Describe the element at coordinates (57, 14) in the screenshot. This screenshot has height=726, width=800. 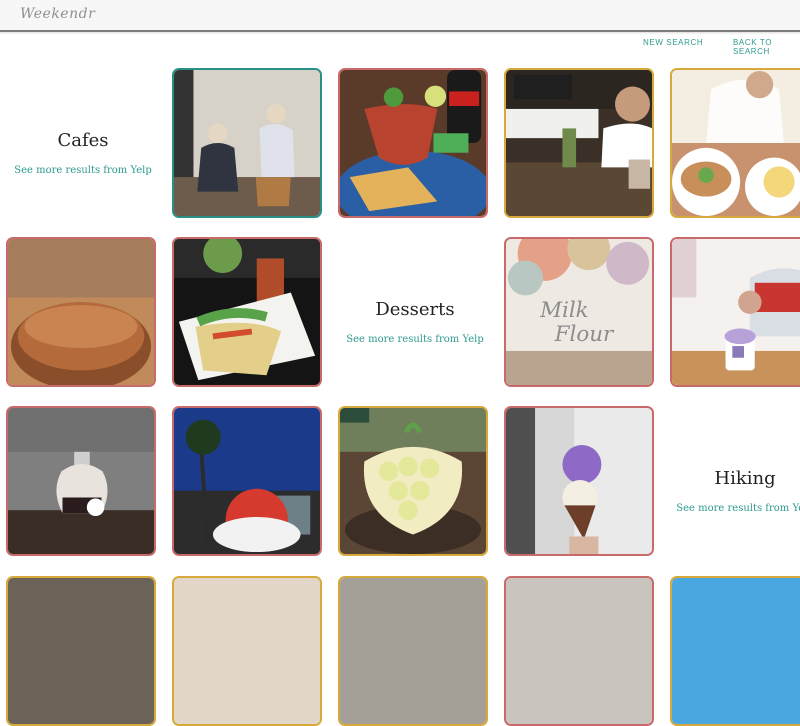
I see `app-logo: Weekendr` at that location.